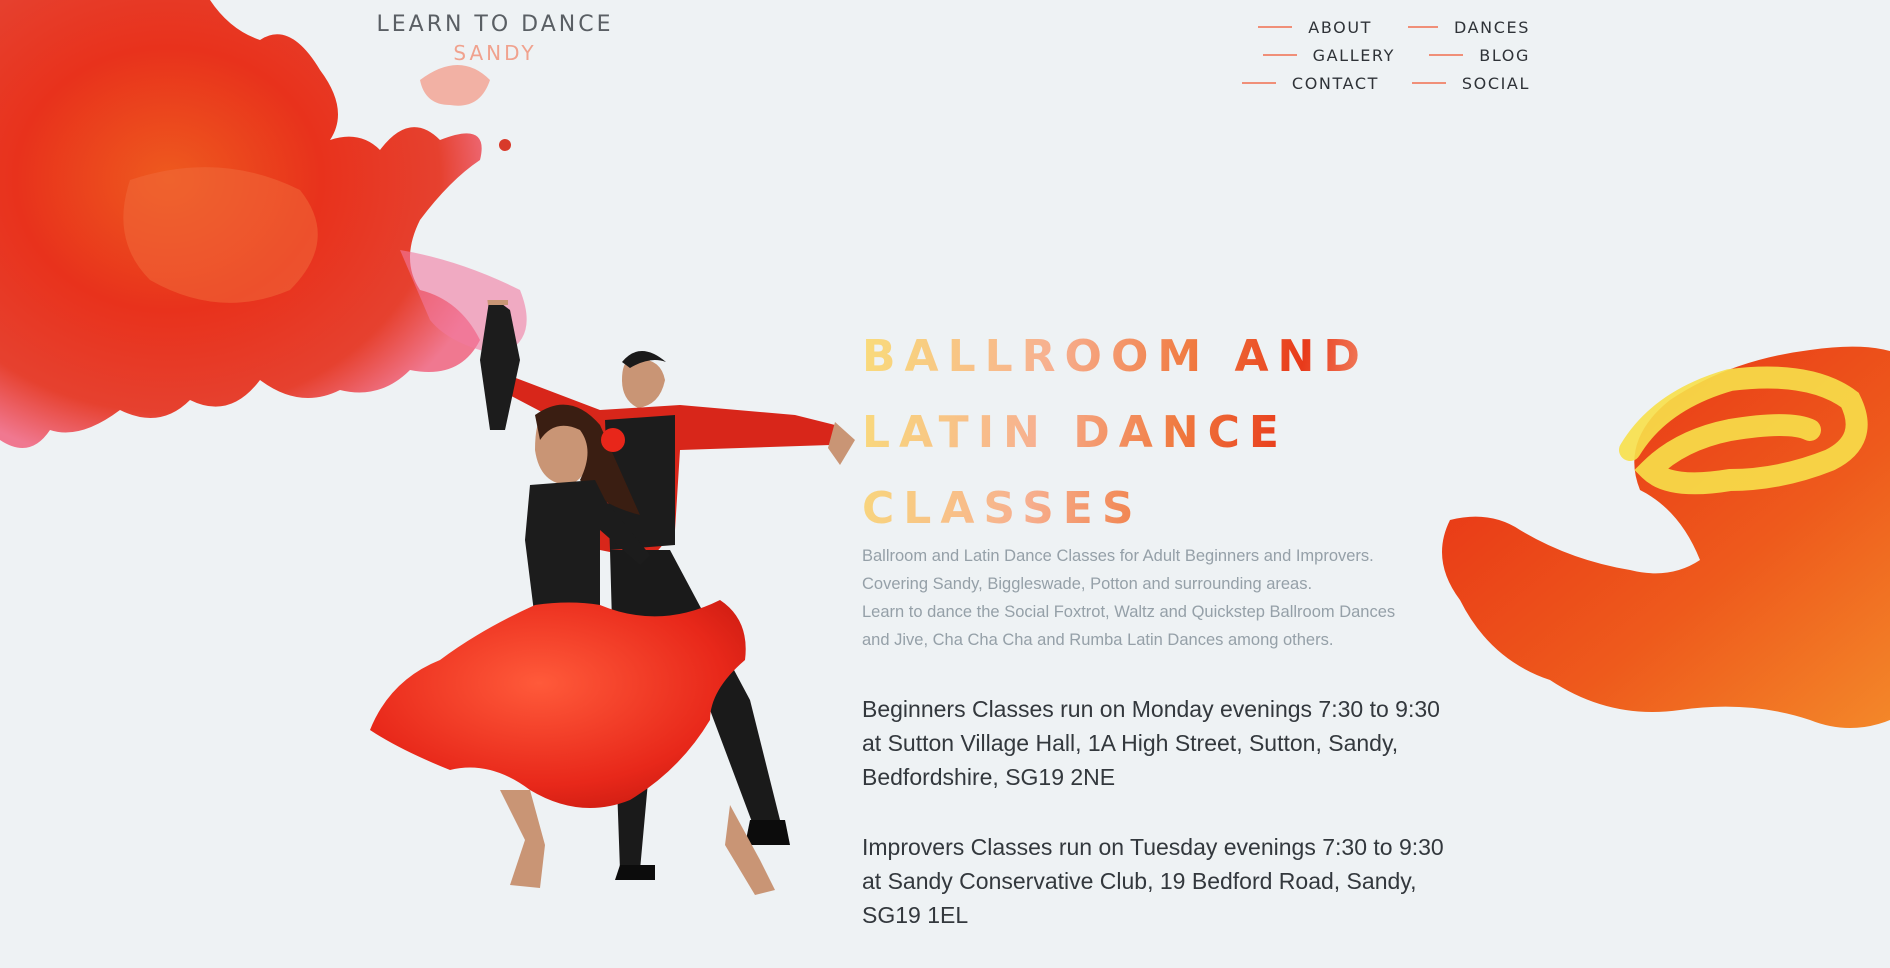 This screenshot has height=968, width=1890. I want to click on nav-label: DANCES, so click(1492, 27).